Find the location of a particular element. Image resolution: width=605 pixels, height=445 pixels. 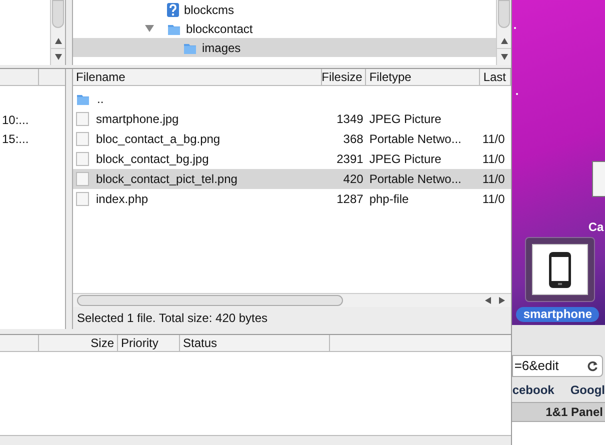

filesize-cell-text: 368 is located at coordinates (353, 139).